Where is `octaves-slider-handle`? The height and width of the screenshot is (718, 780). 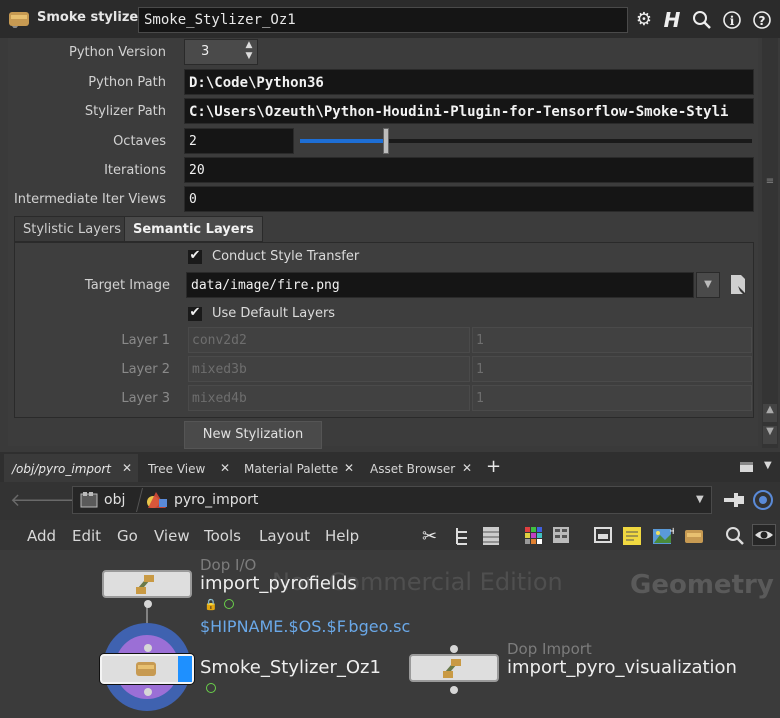
octaves-slider-handle is located at coordinates (385, 141).